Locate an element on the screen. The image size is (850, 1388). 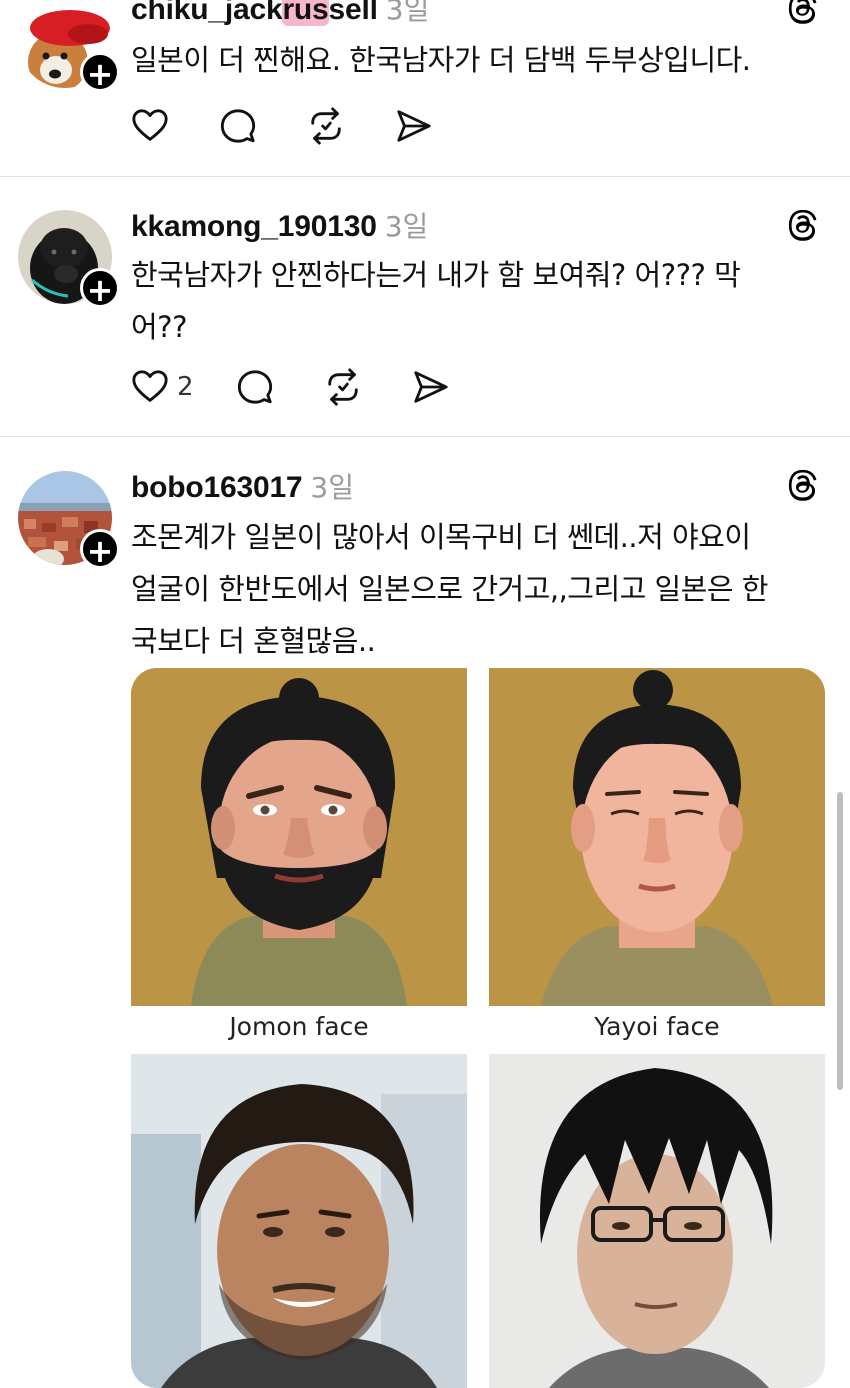
post-header: chiku_jackrussell 3일 is located at coordinates (280, 14).